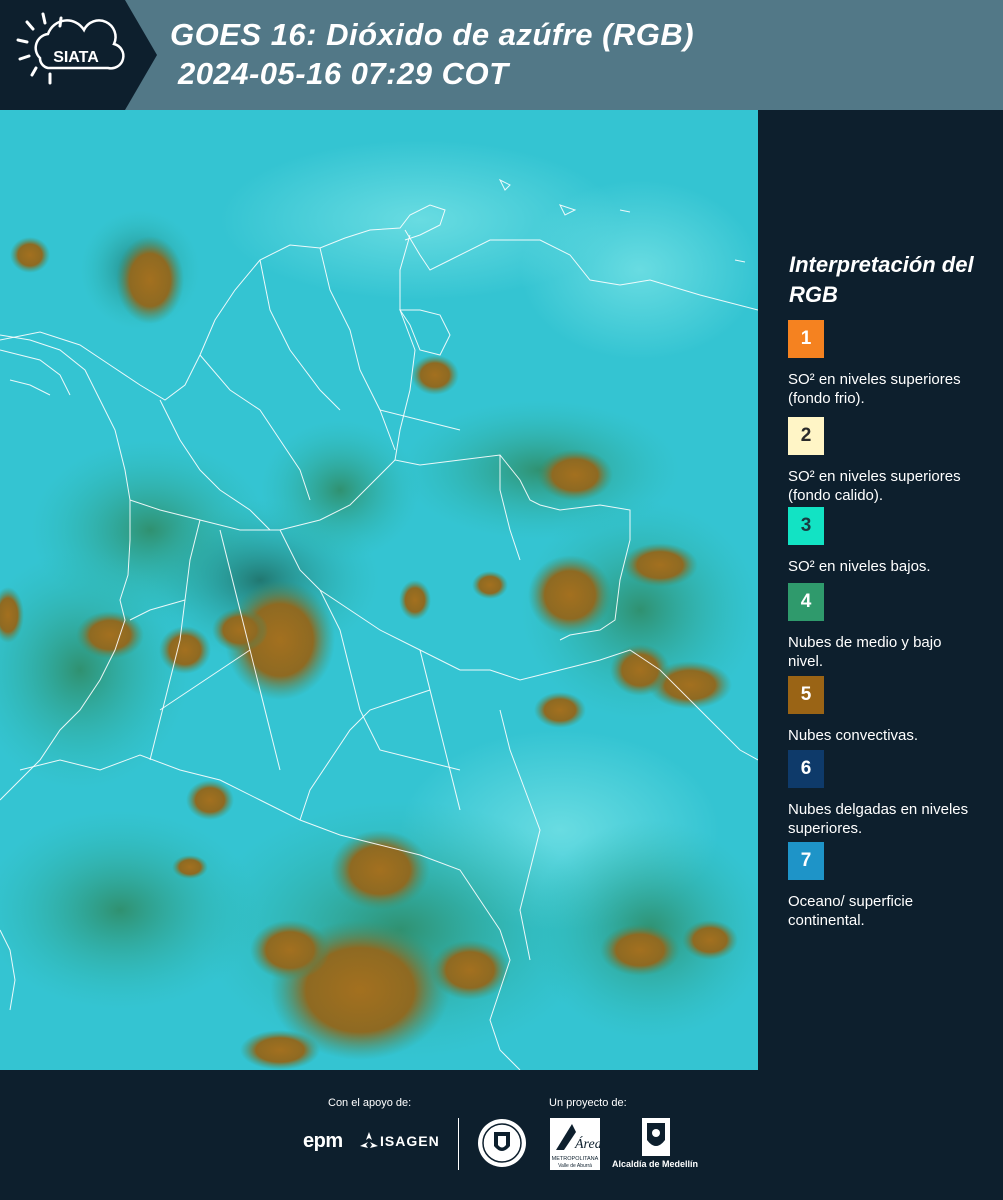 The width and height of the screenshot is (1003, 1200). I want to click on legend-label-5: Nubes convectivas., so click(853, 735).